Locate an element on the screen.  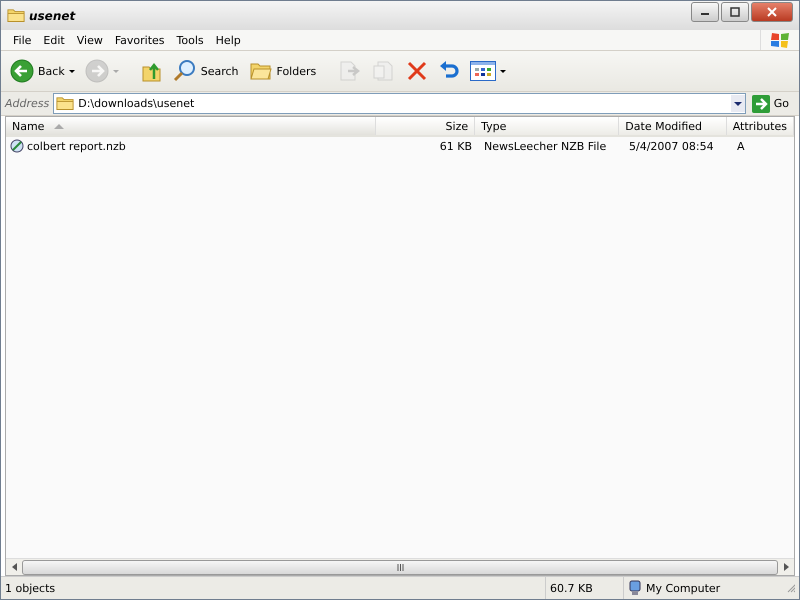
minimize-button is located at coordinates (705, 12).